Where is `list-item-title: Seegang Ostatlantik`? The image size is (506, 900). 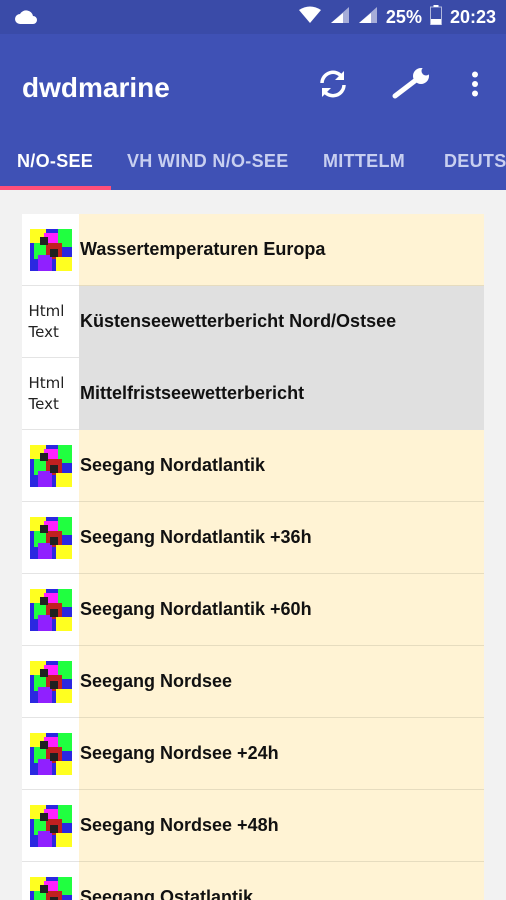 list-item-title: Seegang Ostatlantik is located at coordinates (281, 881).